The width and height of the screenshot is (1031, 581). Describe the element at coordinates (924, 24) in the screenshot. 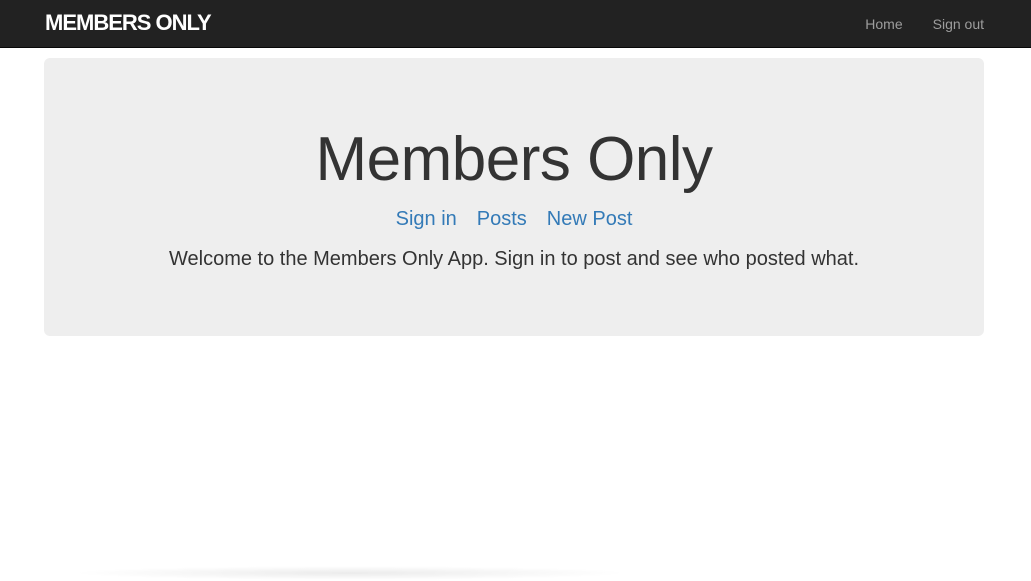

I see `navbar-links: Home Sign out` at that location.